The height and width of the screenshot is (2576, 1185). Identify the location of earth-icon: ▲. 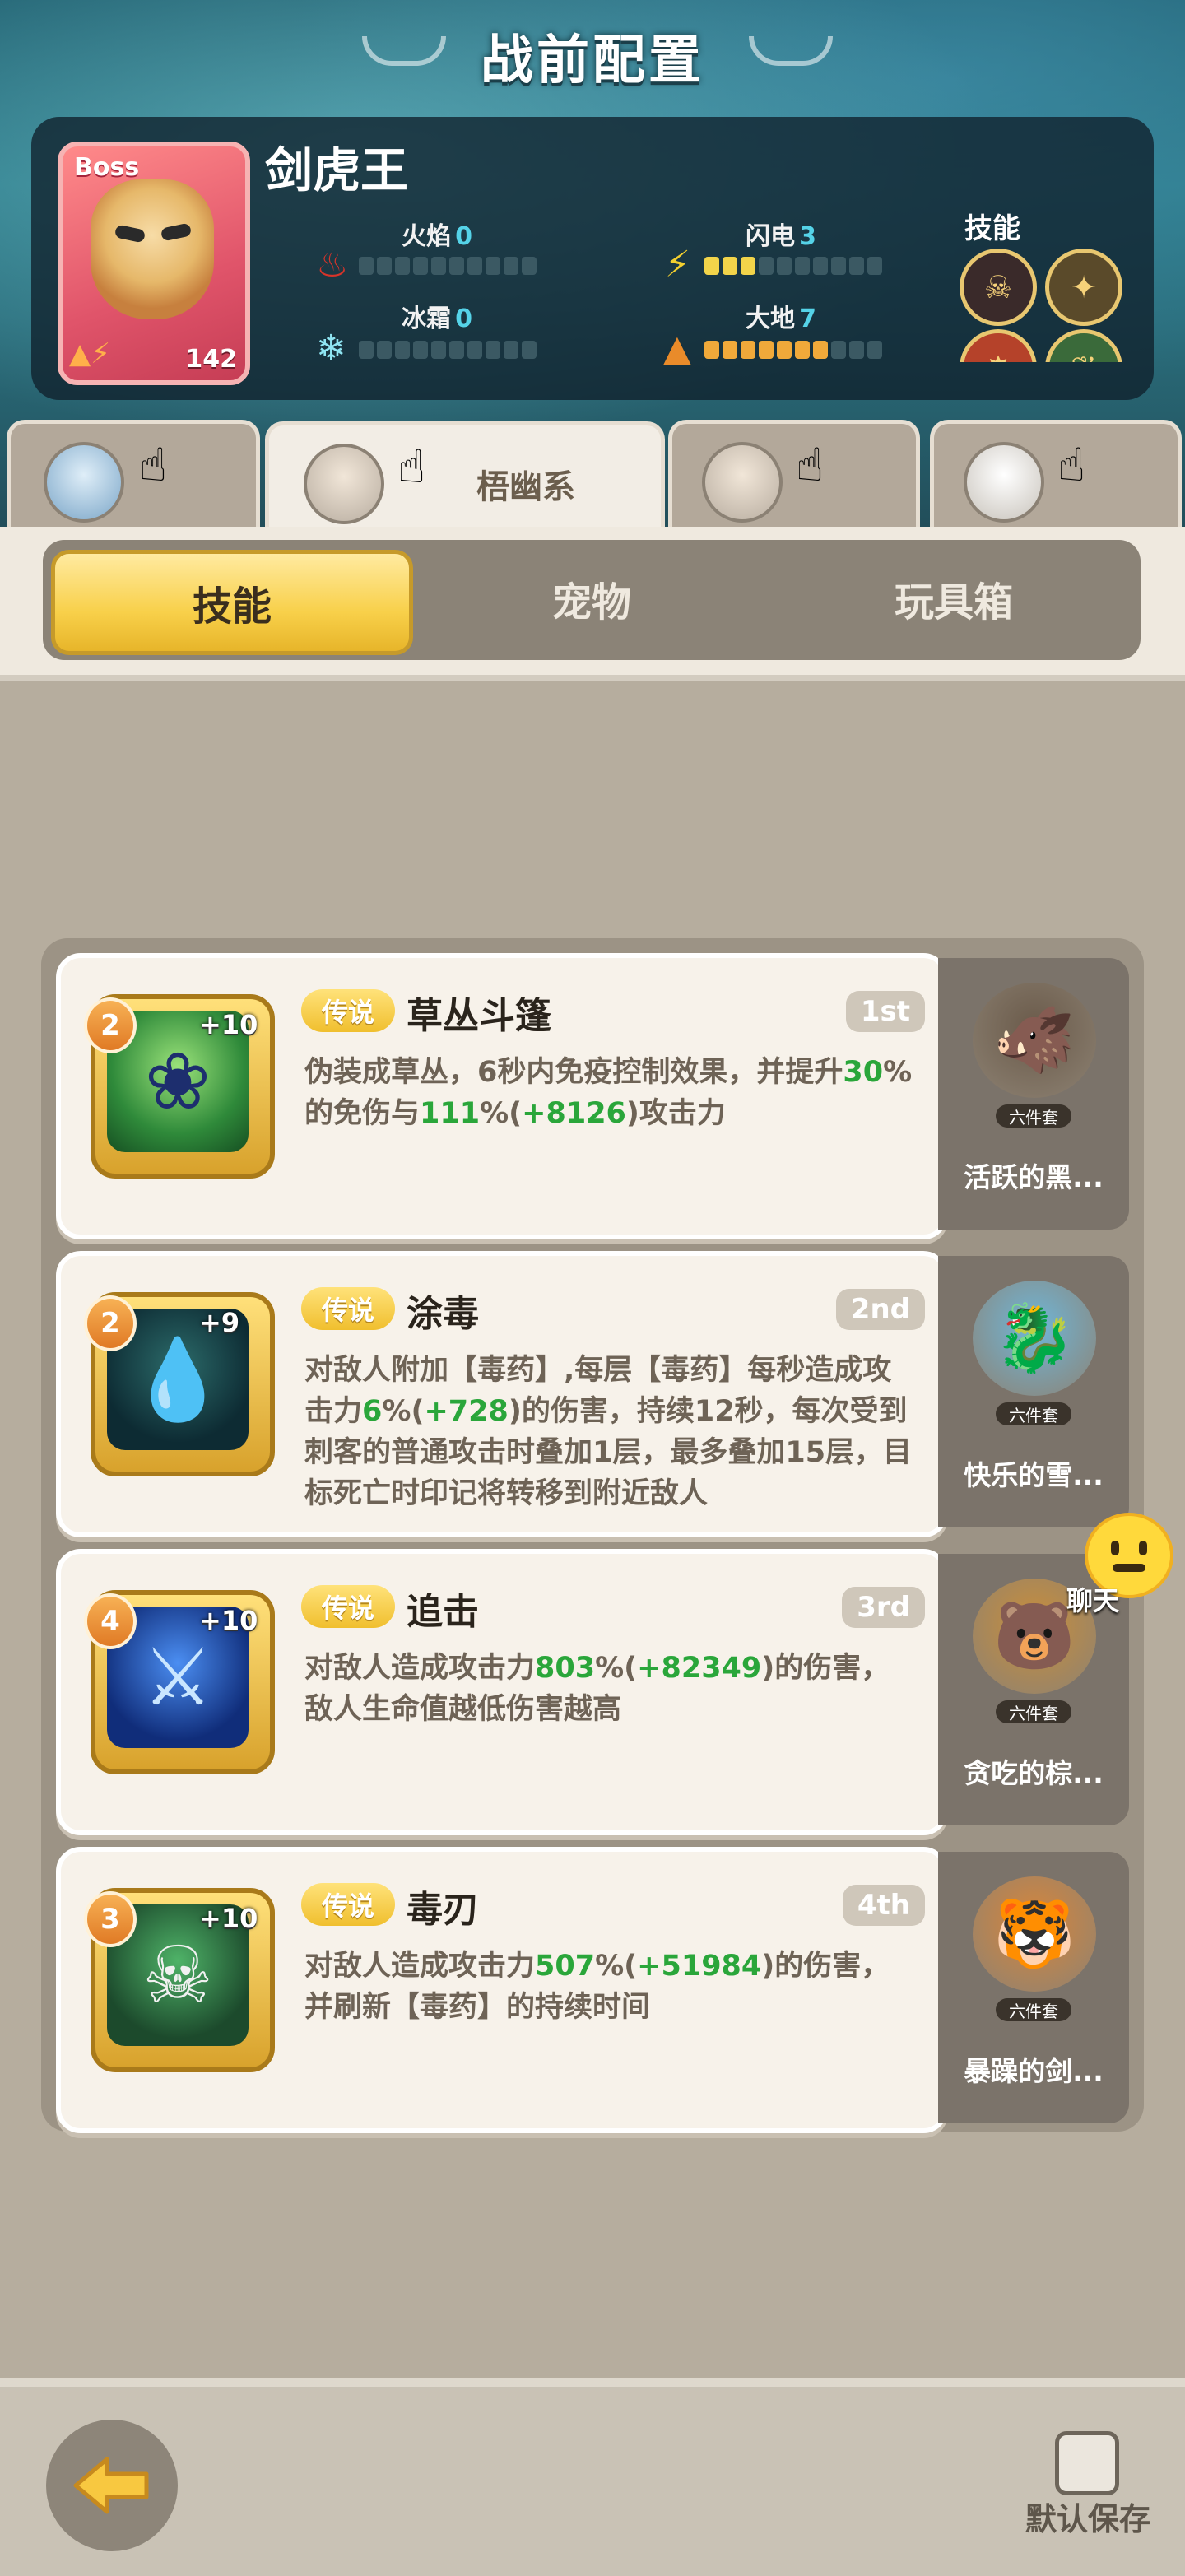
(677, 349).